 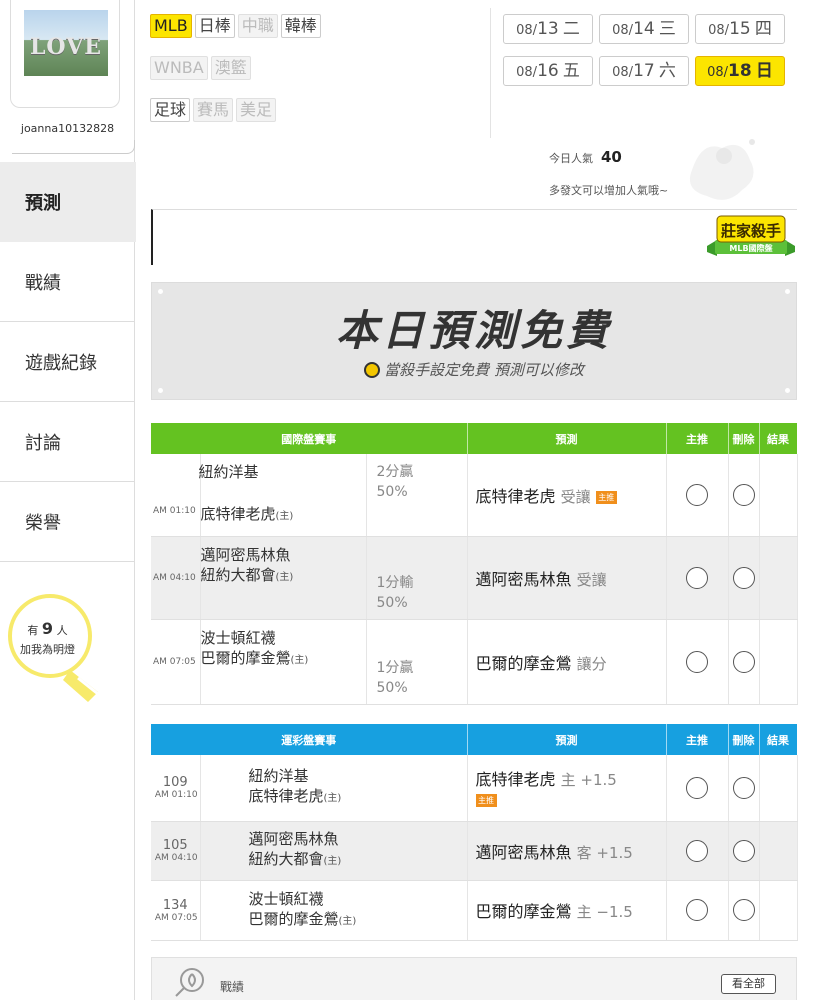 I want to click on team-away: 邁阿密馬林魚, so click(x=245, y=554).